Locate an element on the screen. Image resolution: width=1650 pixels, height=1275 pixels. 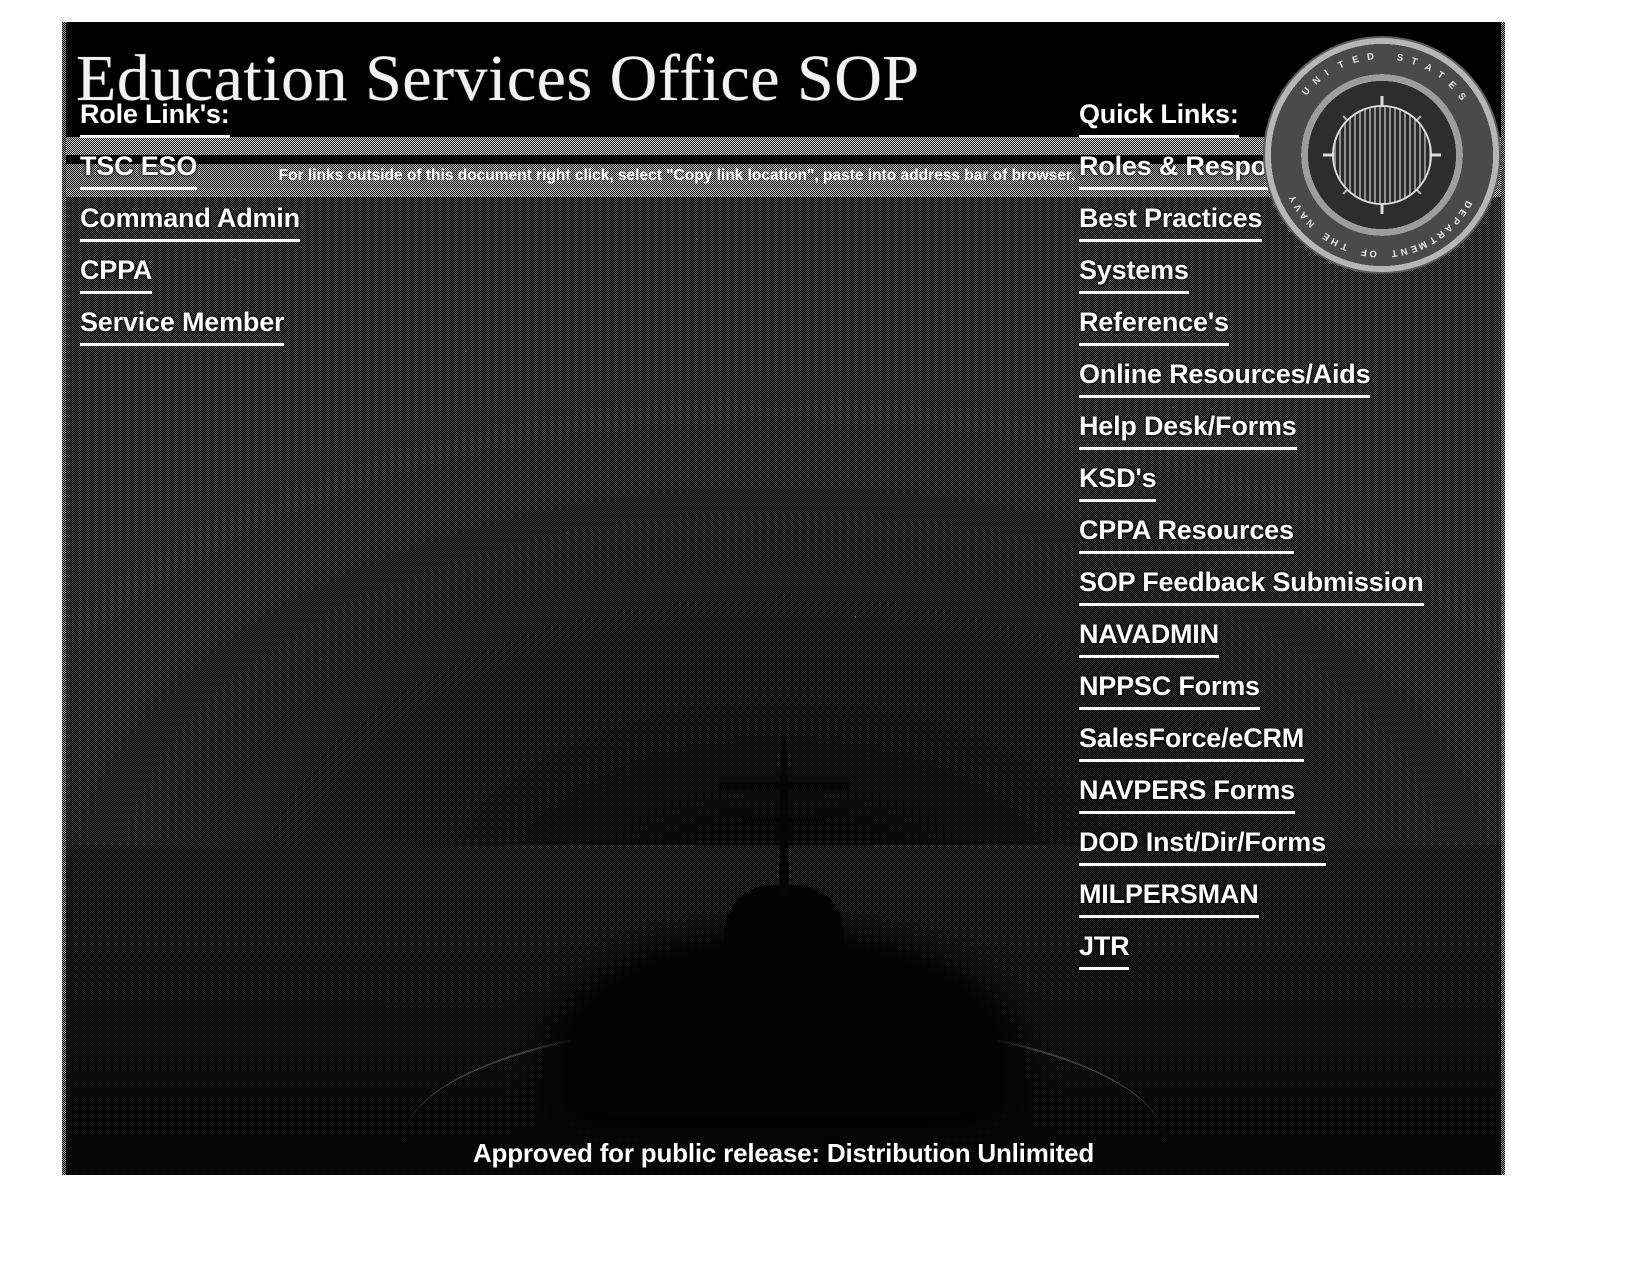
quick-link-cppa-resources: CPPA Resources is located at coordinates (1186, 532).